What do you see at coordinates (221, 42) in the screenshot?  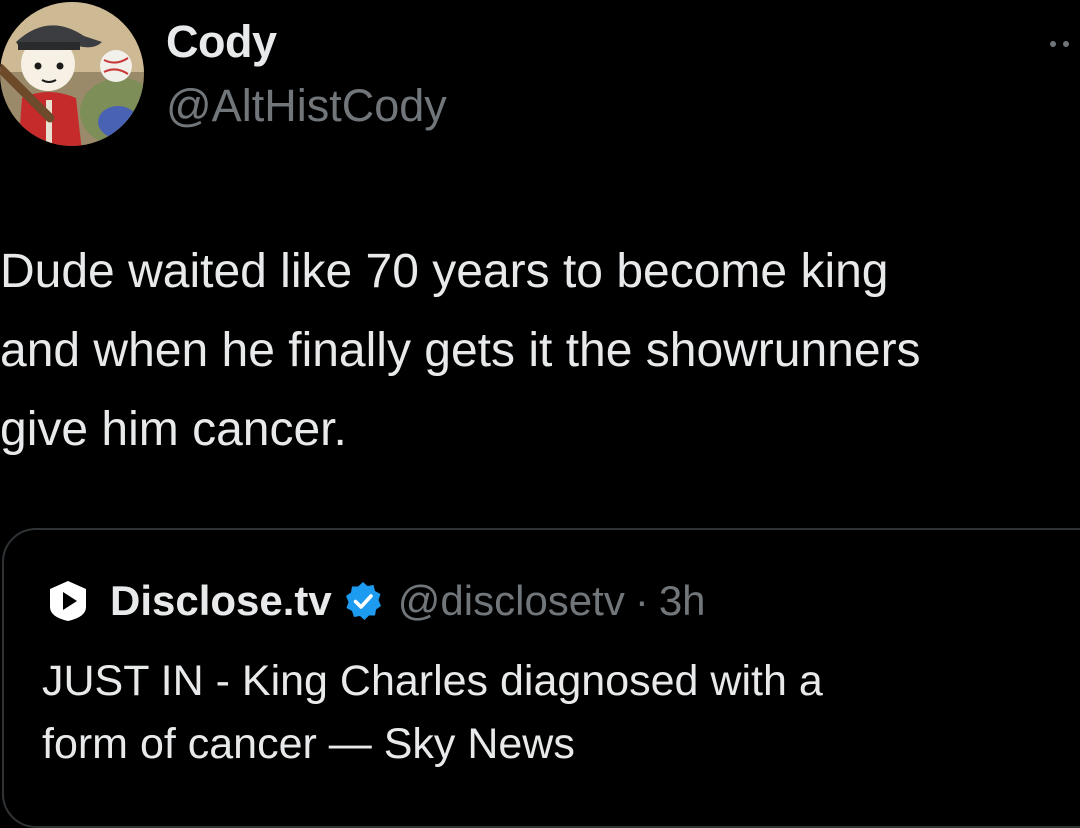 I see `author-display-name: Cody` at bounding box center [221, 42].